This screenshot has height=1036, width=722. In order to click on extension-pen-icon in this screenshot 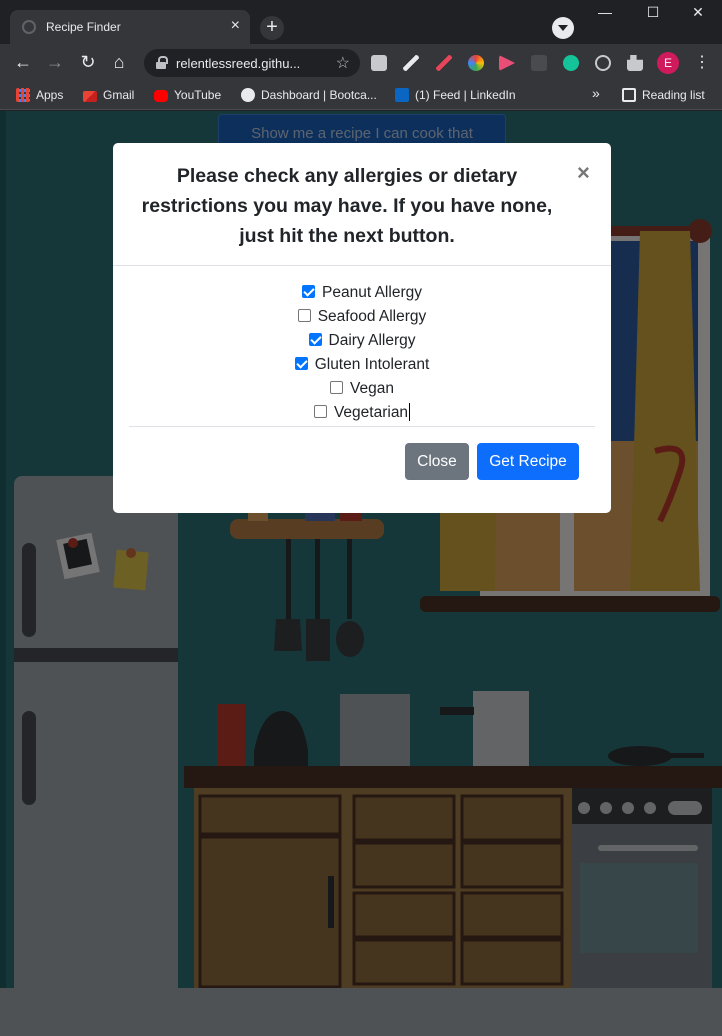, I will do `click(411, 63)`.